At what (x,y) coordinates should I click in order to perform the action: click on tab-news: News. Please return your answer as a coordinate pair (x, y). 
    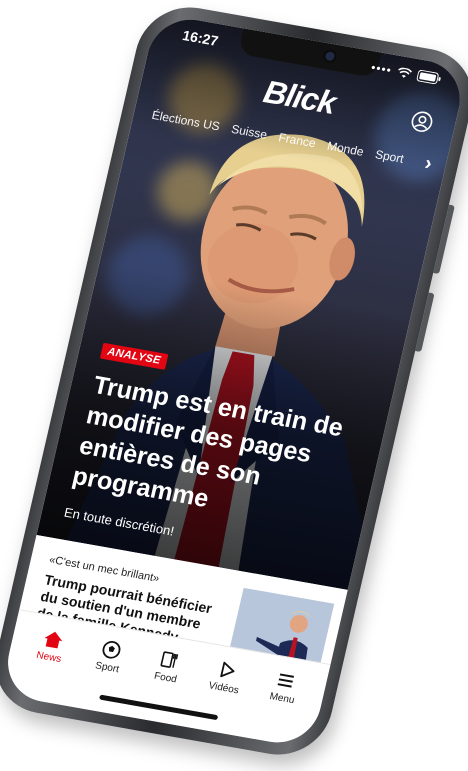
    Looking at the image, I should click on (51, 647).